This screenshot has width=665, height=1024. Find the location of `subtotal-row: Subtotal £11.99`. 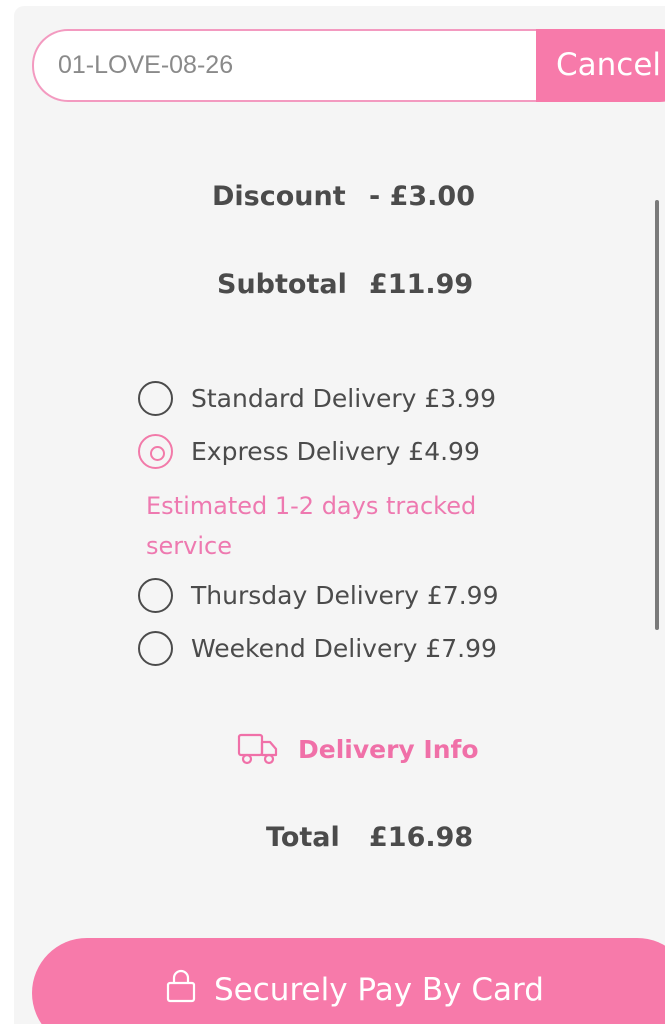

subtotal-row: Subtotal £11.99 is located at coordinates (332, 287).